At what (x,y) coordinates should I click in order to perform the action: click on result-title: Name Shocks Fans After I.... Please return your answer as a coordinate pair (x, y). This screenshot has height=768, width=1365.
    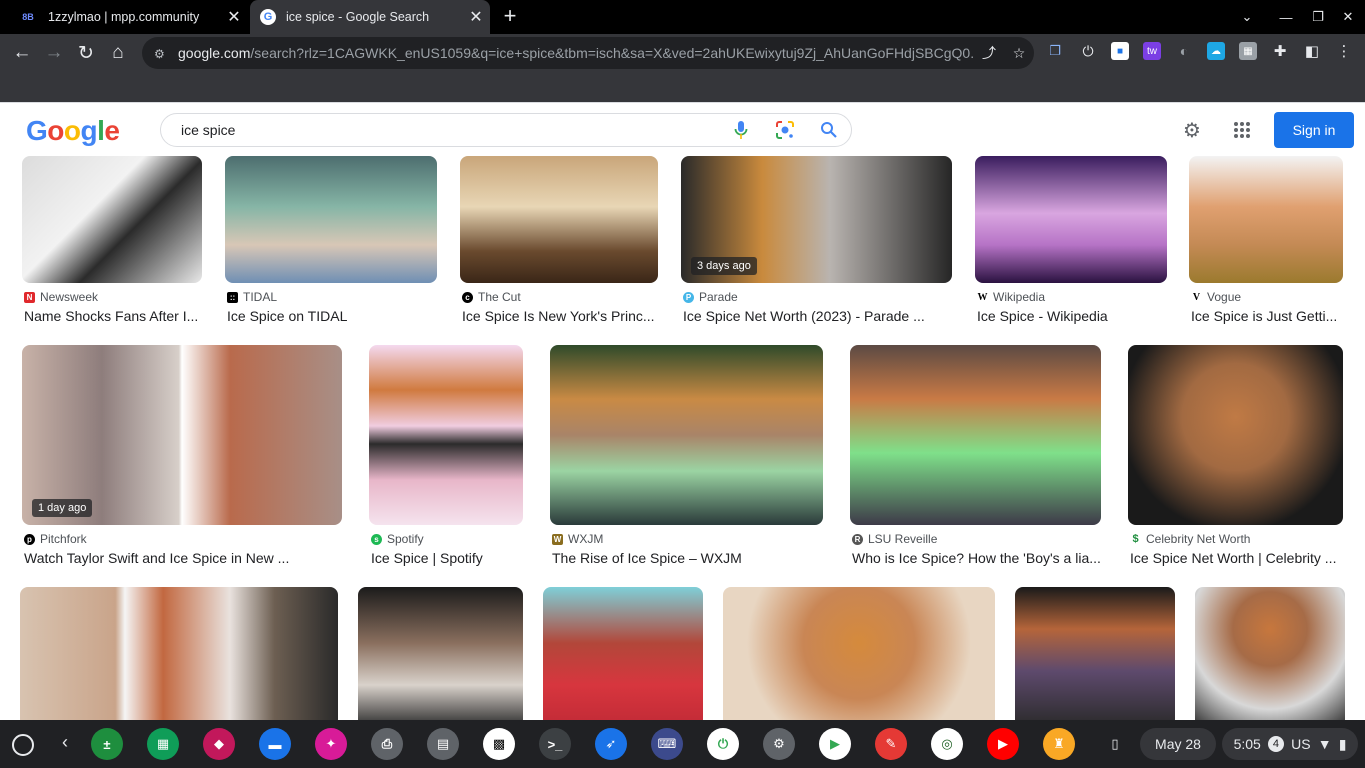
    Looking at the image, I should click on (114, 316).